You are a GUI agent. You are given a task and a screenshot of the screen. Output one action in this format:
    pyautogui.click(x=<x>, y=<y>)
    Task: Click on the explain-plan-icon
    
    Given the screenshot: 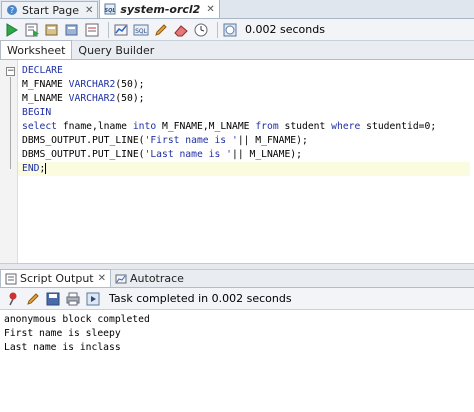 What is the action you would take?
    pyautogui.click(x=92, y=30)
    